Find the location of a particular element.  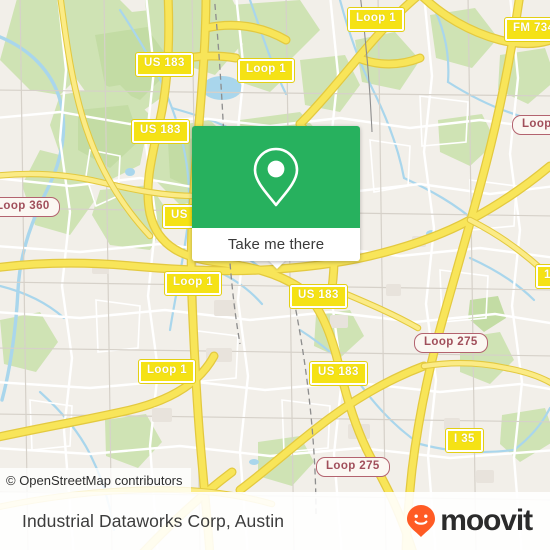

callout-icon-panel is located at coordinates (276, 177).